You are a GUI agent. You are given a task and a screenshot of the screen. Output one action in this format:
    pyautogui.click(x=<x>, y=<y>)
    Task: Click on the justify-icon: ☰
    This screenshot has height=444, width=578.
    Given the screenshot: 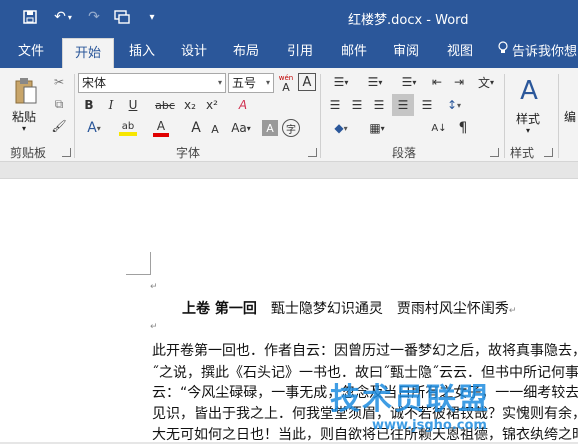 What is the action you would take?
    pyautogui.click(x=403, y=105)
    